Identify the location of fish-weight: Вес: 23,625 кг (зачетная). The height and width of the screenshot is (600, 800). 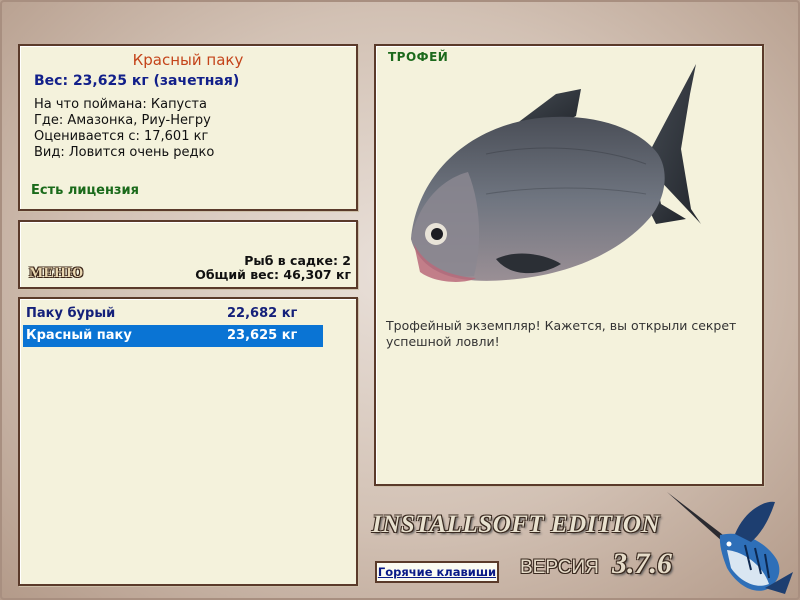
(137, 81).